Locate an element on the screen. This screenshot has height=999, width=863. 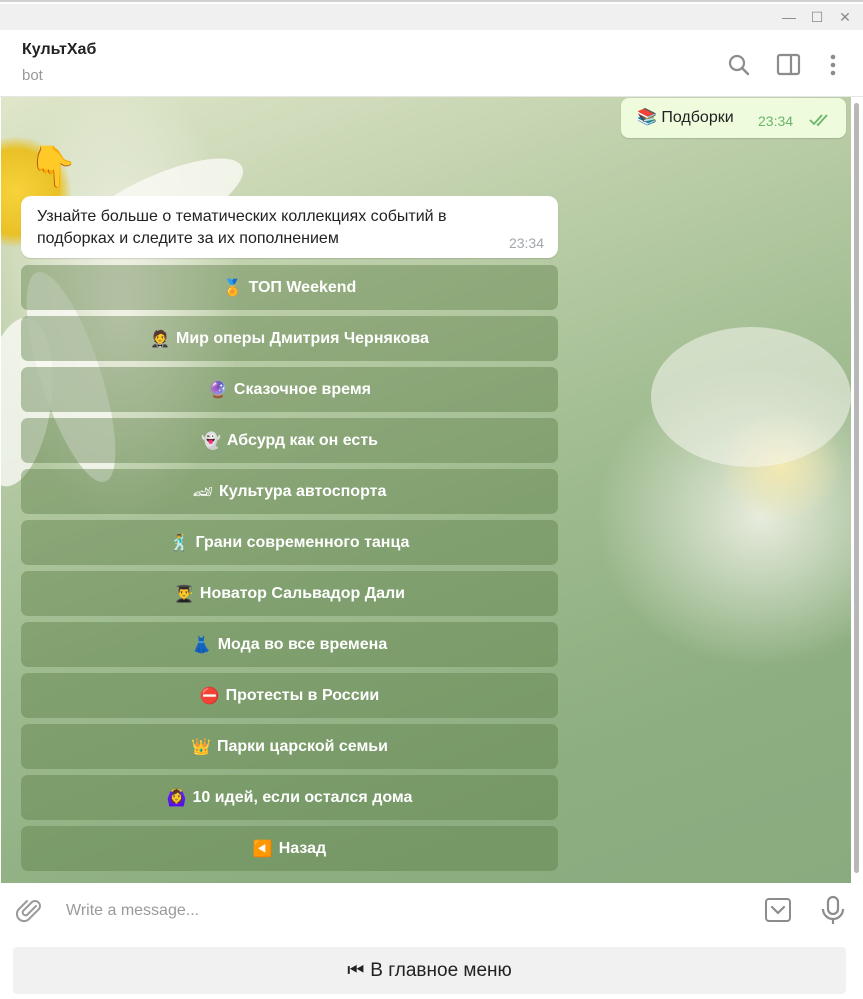
button-emoji: 👻 is located at coordinates (211, 441).